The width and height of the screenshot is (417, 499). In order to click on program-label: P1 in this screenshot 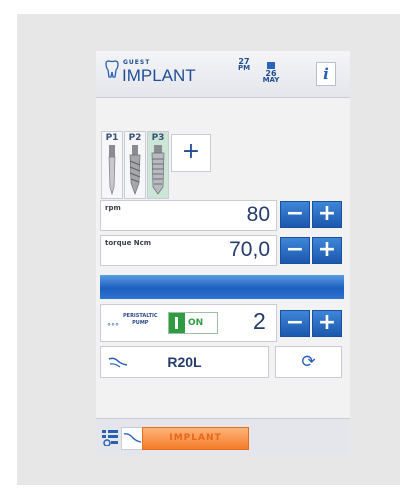, I will do `click(112, 138)`.